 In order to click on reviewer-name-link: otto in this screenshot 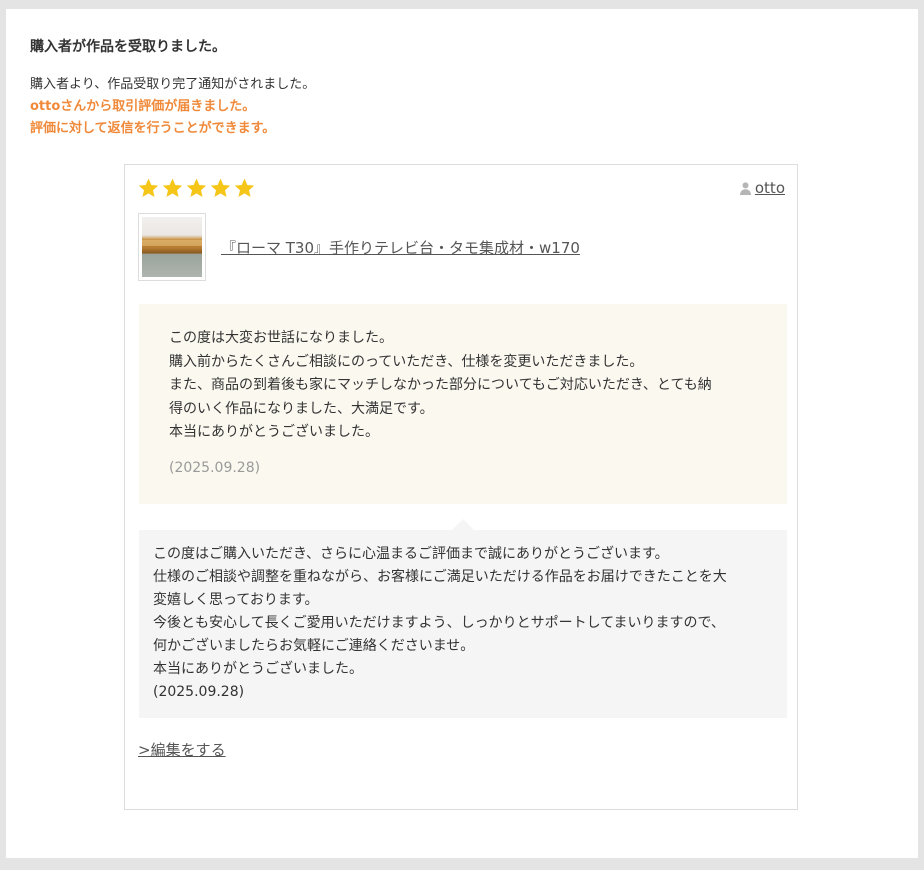, I will do `click(770, 188)`.